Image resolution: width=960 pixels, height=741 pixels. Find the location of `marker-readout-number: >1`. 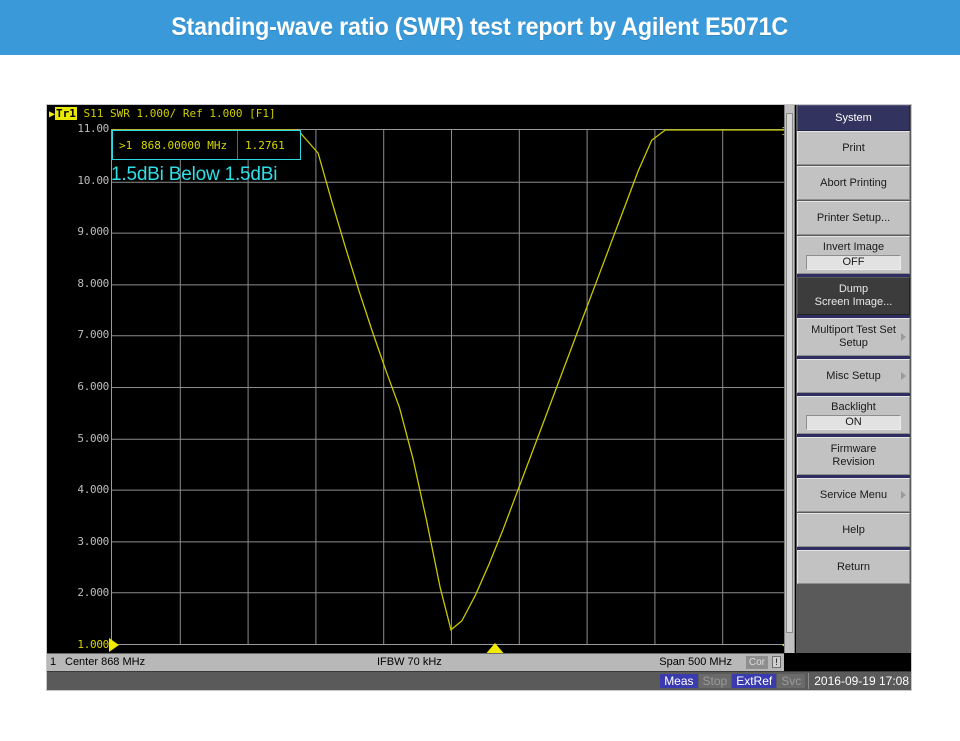

marker-readout-number: >1 is located at coordinates (126, 145).